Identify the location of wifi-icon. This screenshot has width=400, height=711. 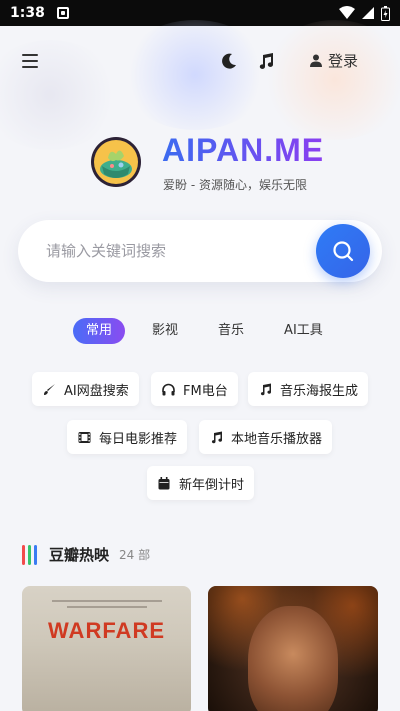
(347, 12).